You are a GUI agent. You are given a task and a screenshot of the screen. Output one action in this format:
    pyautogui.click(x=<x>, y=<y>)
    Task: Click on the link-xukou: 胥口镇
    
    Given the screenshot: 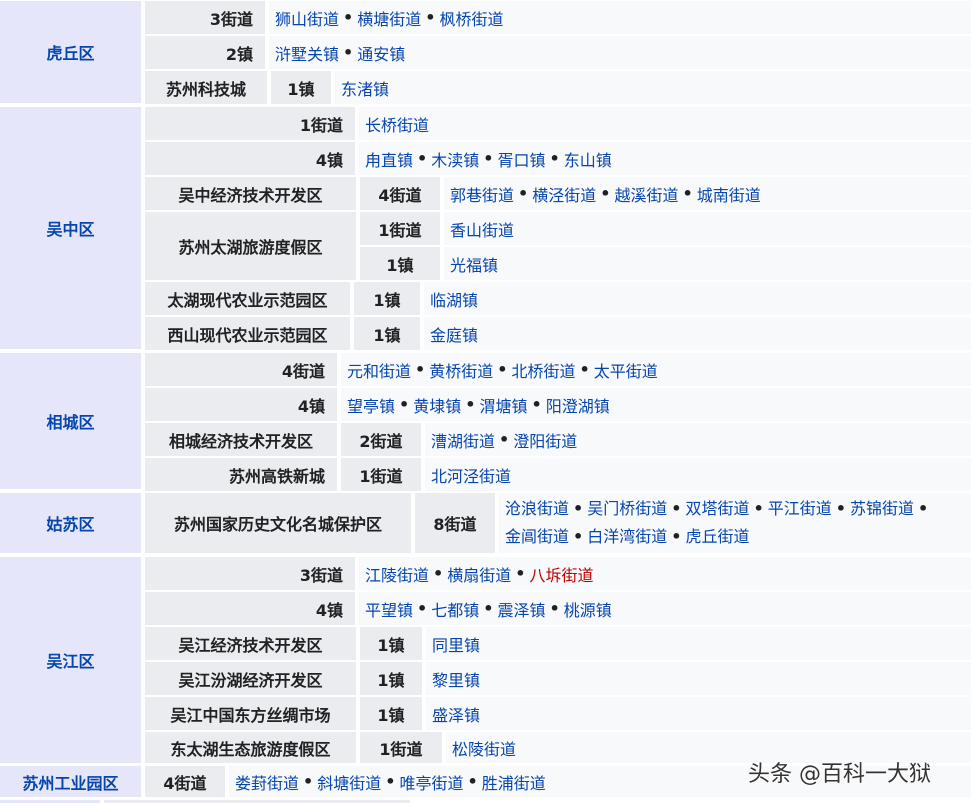 What is the action you would take?
    pyautogui.click(x=522, y=159)
    